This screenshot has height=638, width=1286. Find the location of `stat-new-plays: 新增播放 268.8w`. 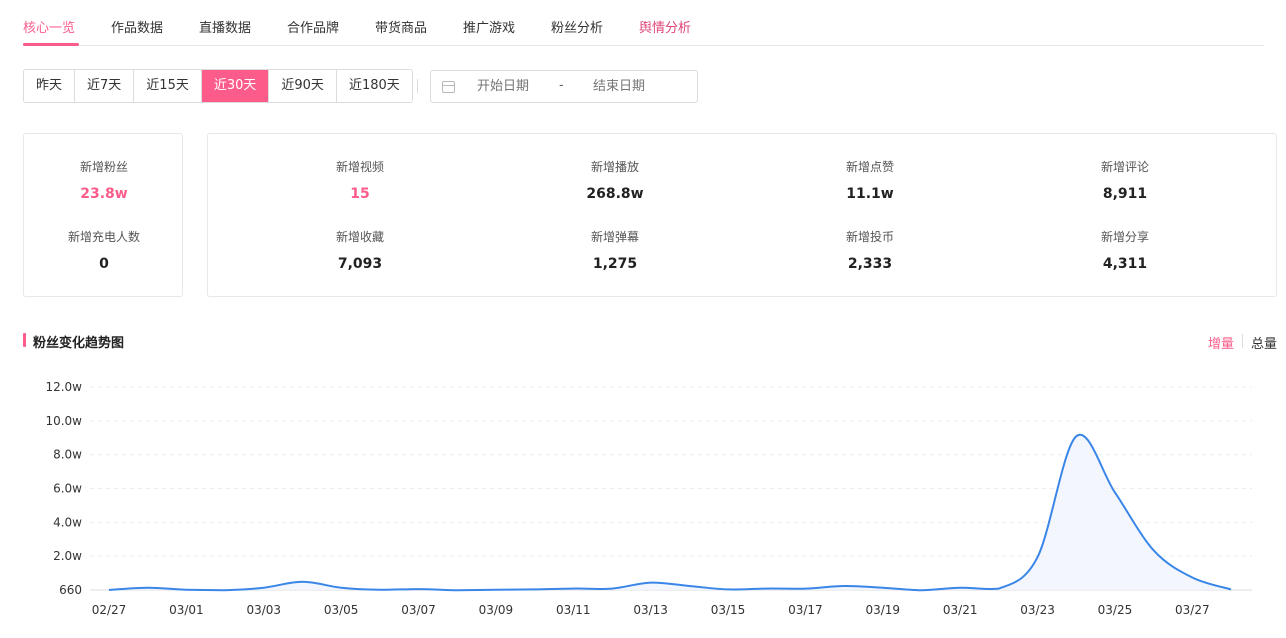

stat-new-plays: 新增播放 268.8w is located at coordinates (615, 181).